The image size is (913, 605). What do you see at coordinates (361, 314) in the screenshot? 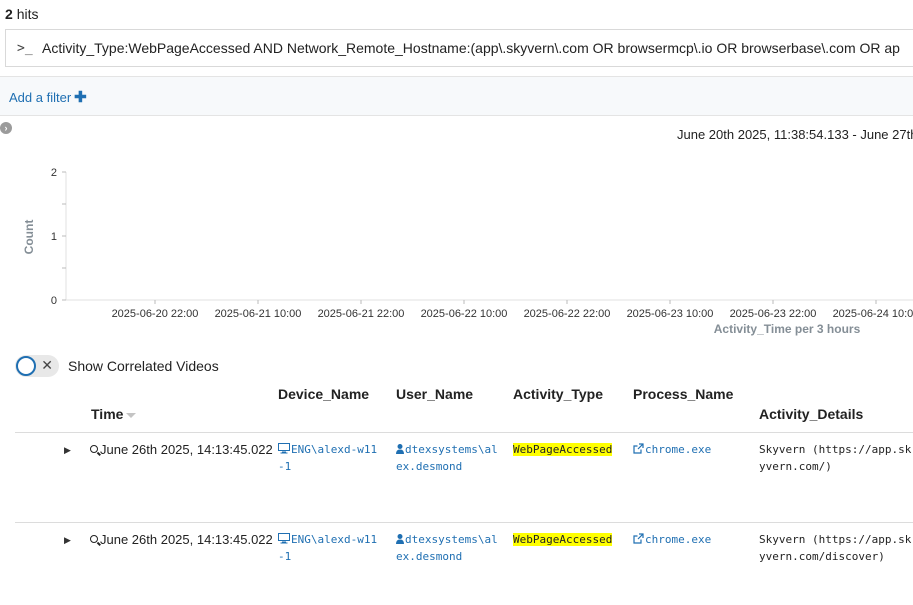
I see `x-tick-label: 2025-06-21 22:00` at bounding box center [361, 314].